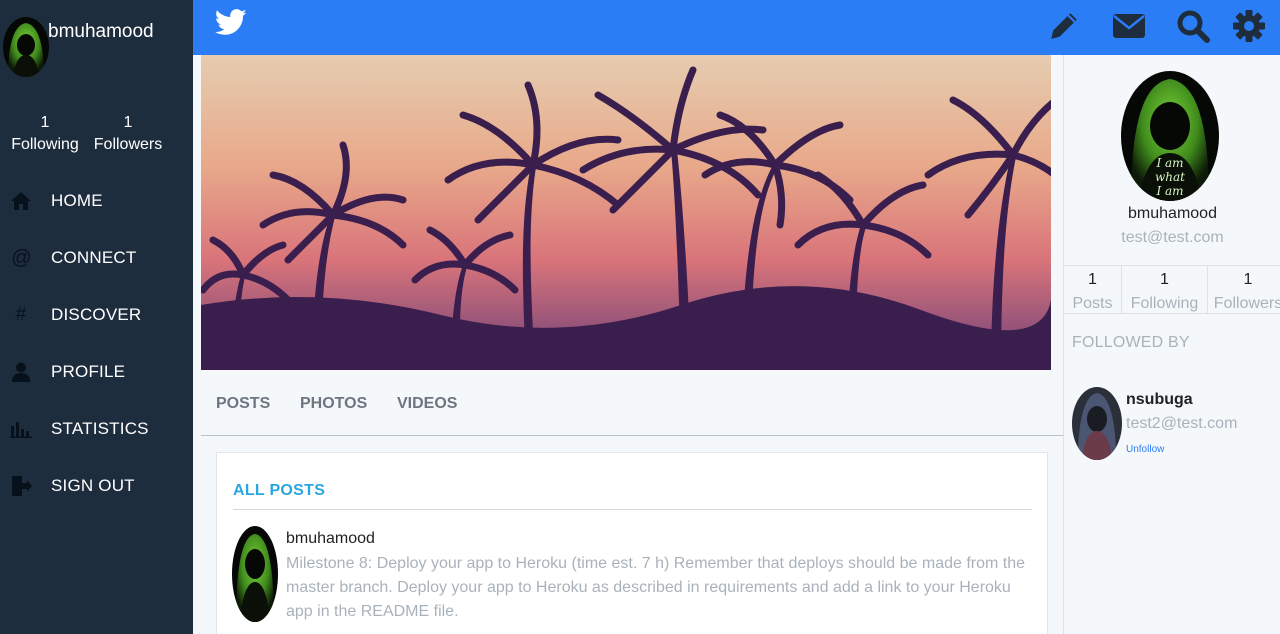 The width and height of the screenshot is (1280, 634). Describe the element at coordinates (77, 200) in the screenshot. I see `nav-label: HOME` at that location.